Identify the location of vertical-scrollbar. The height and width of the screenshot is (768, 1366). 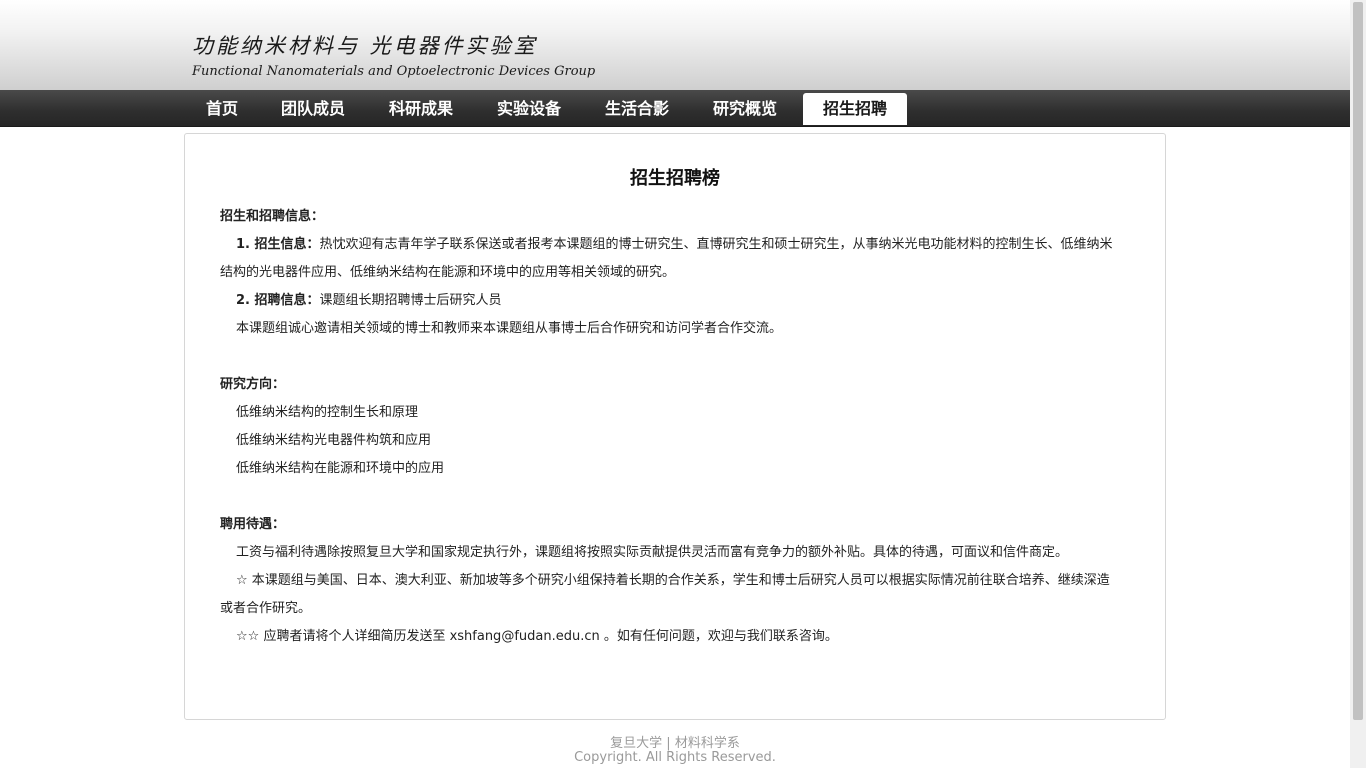
(1358, 384).